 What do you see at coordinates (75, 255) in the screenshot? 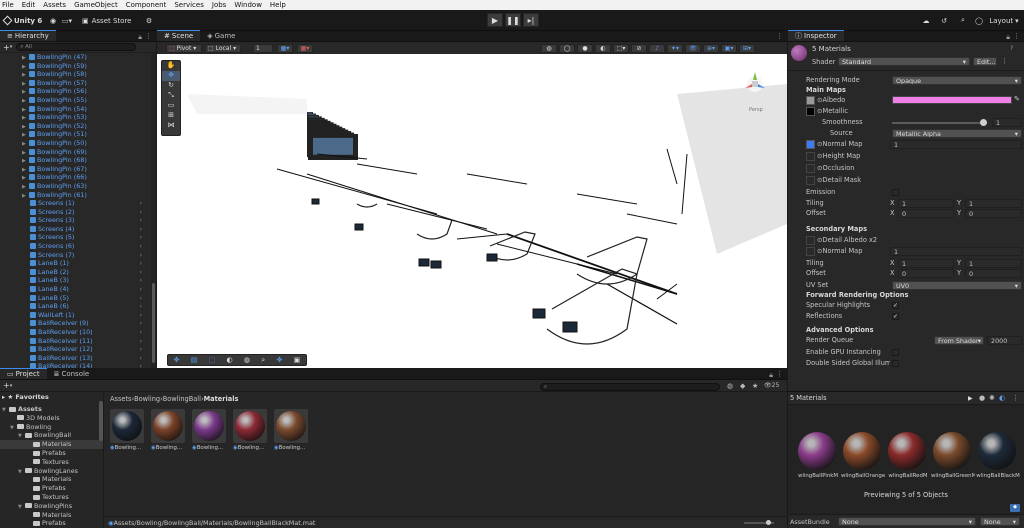
I see `hierarchy-item: Screens (7) ›` at bounding box center [75, 255].